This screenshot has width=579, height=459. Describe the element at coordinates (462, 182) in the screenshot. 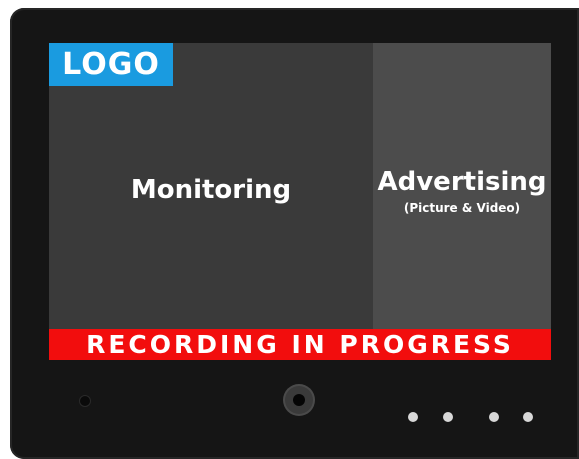

I see `advertising-title: Advertising` at that location.